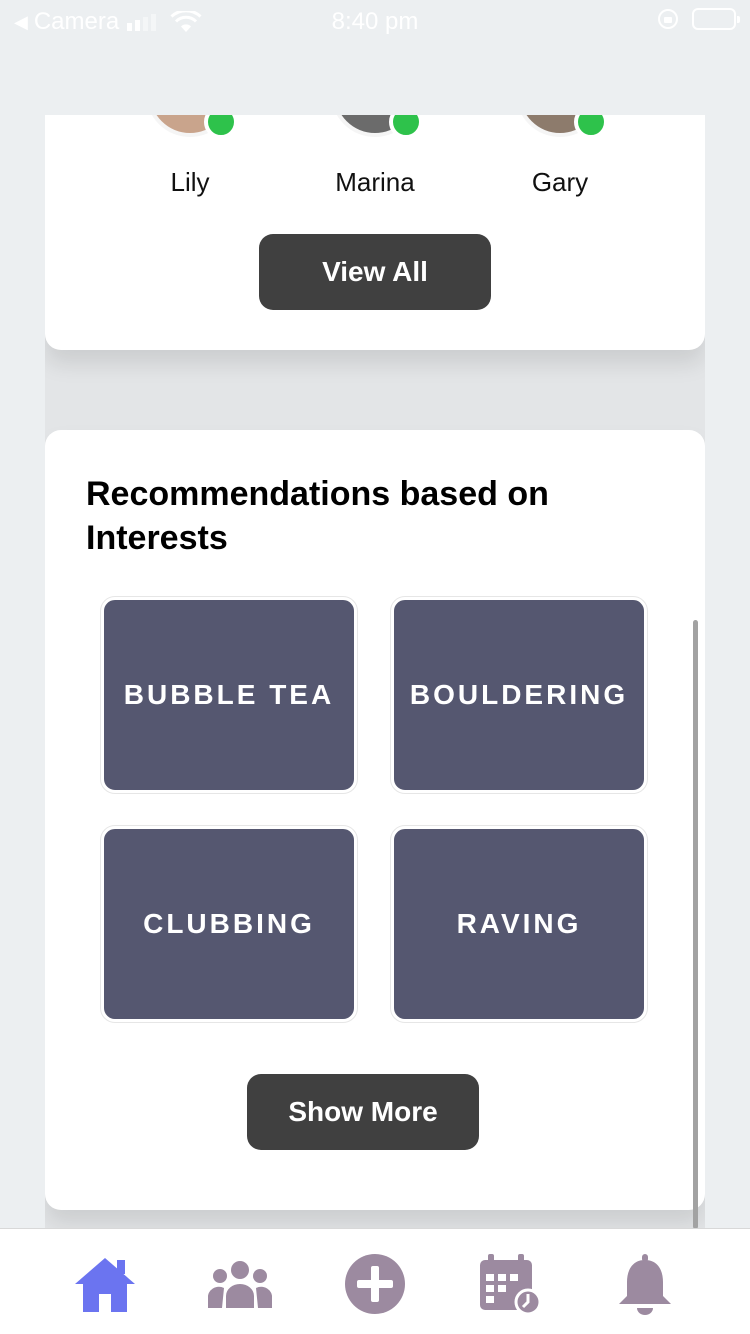  Describe the element at coordinates (519, 924) in the screenshot. I see `interest-tile-raving: RAVING` at that location.